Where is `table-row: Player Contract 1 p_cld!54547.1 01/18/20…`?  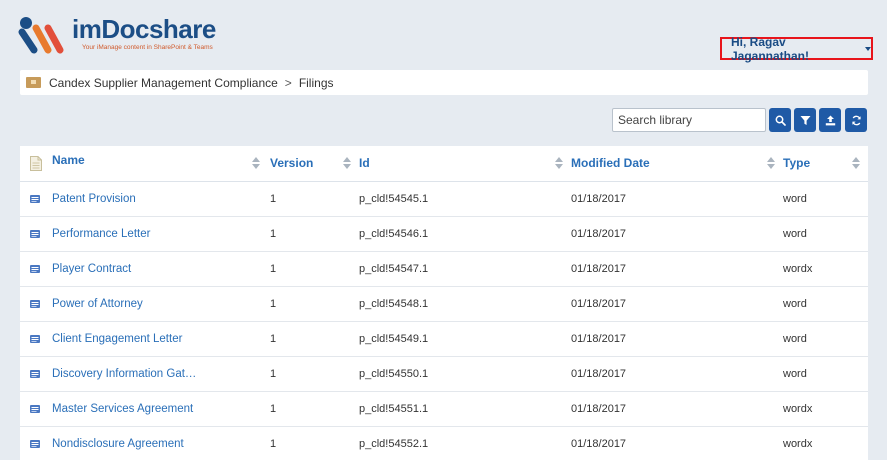
table-row: Player Contract 1 p_cld!54547.1 01/18/20… is located at coordinates (444, 269).